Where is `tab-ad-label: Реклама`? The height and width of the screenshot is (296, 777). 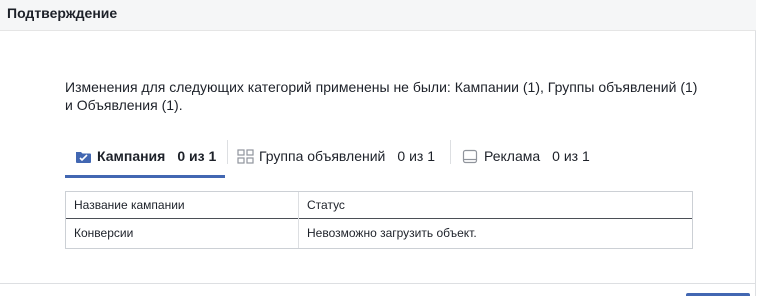
tab-ad-label: Реклама is located at coordinates (512, 156).